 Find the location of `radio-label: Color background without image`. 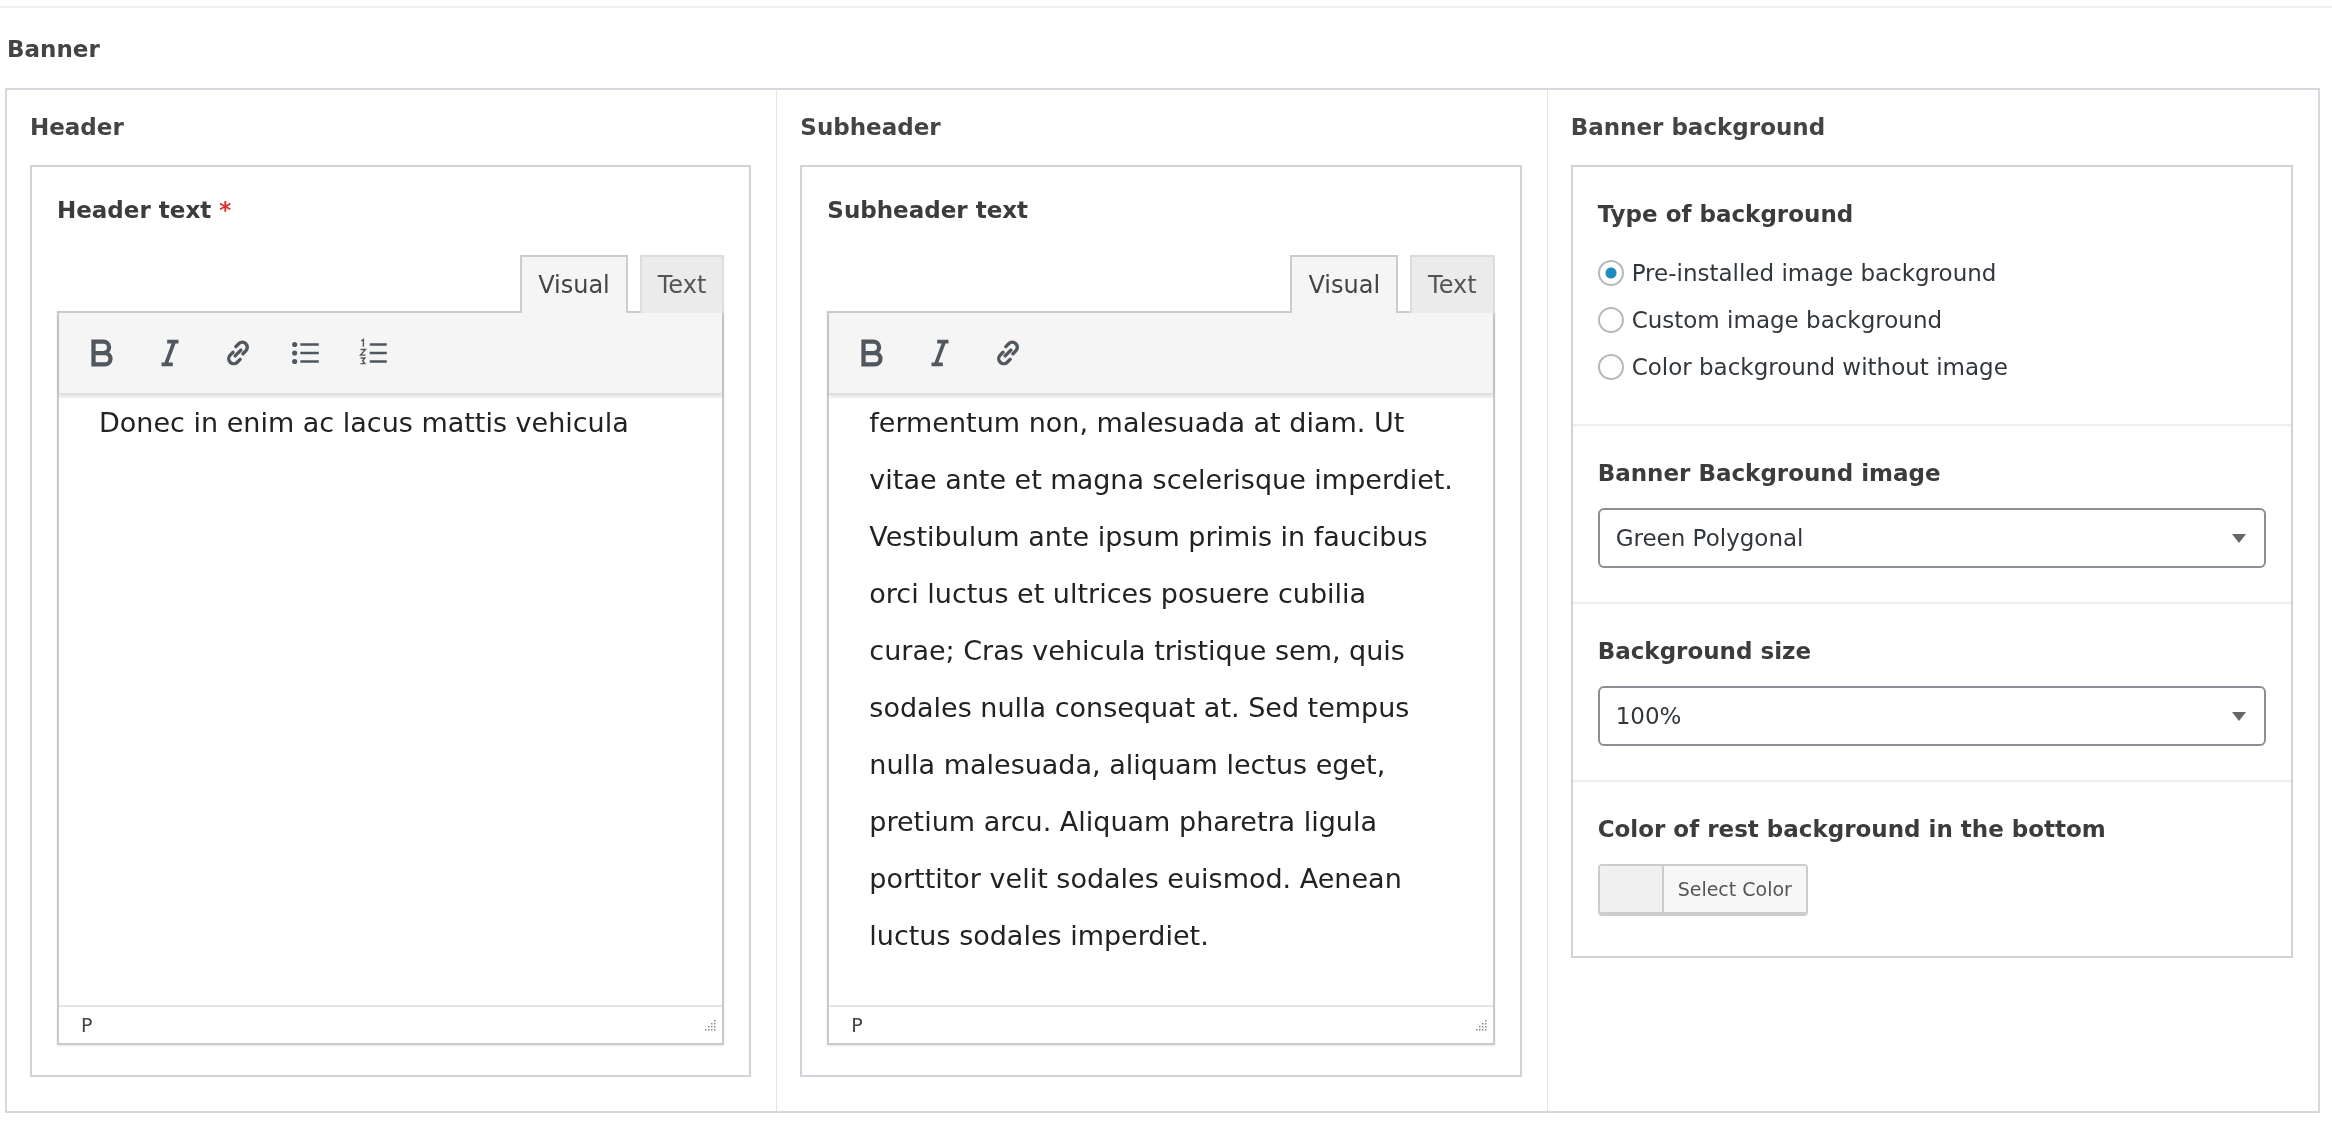

radio-label: Color background without image is located at coordinates (1819, 366).